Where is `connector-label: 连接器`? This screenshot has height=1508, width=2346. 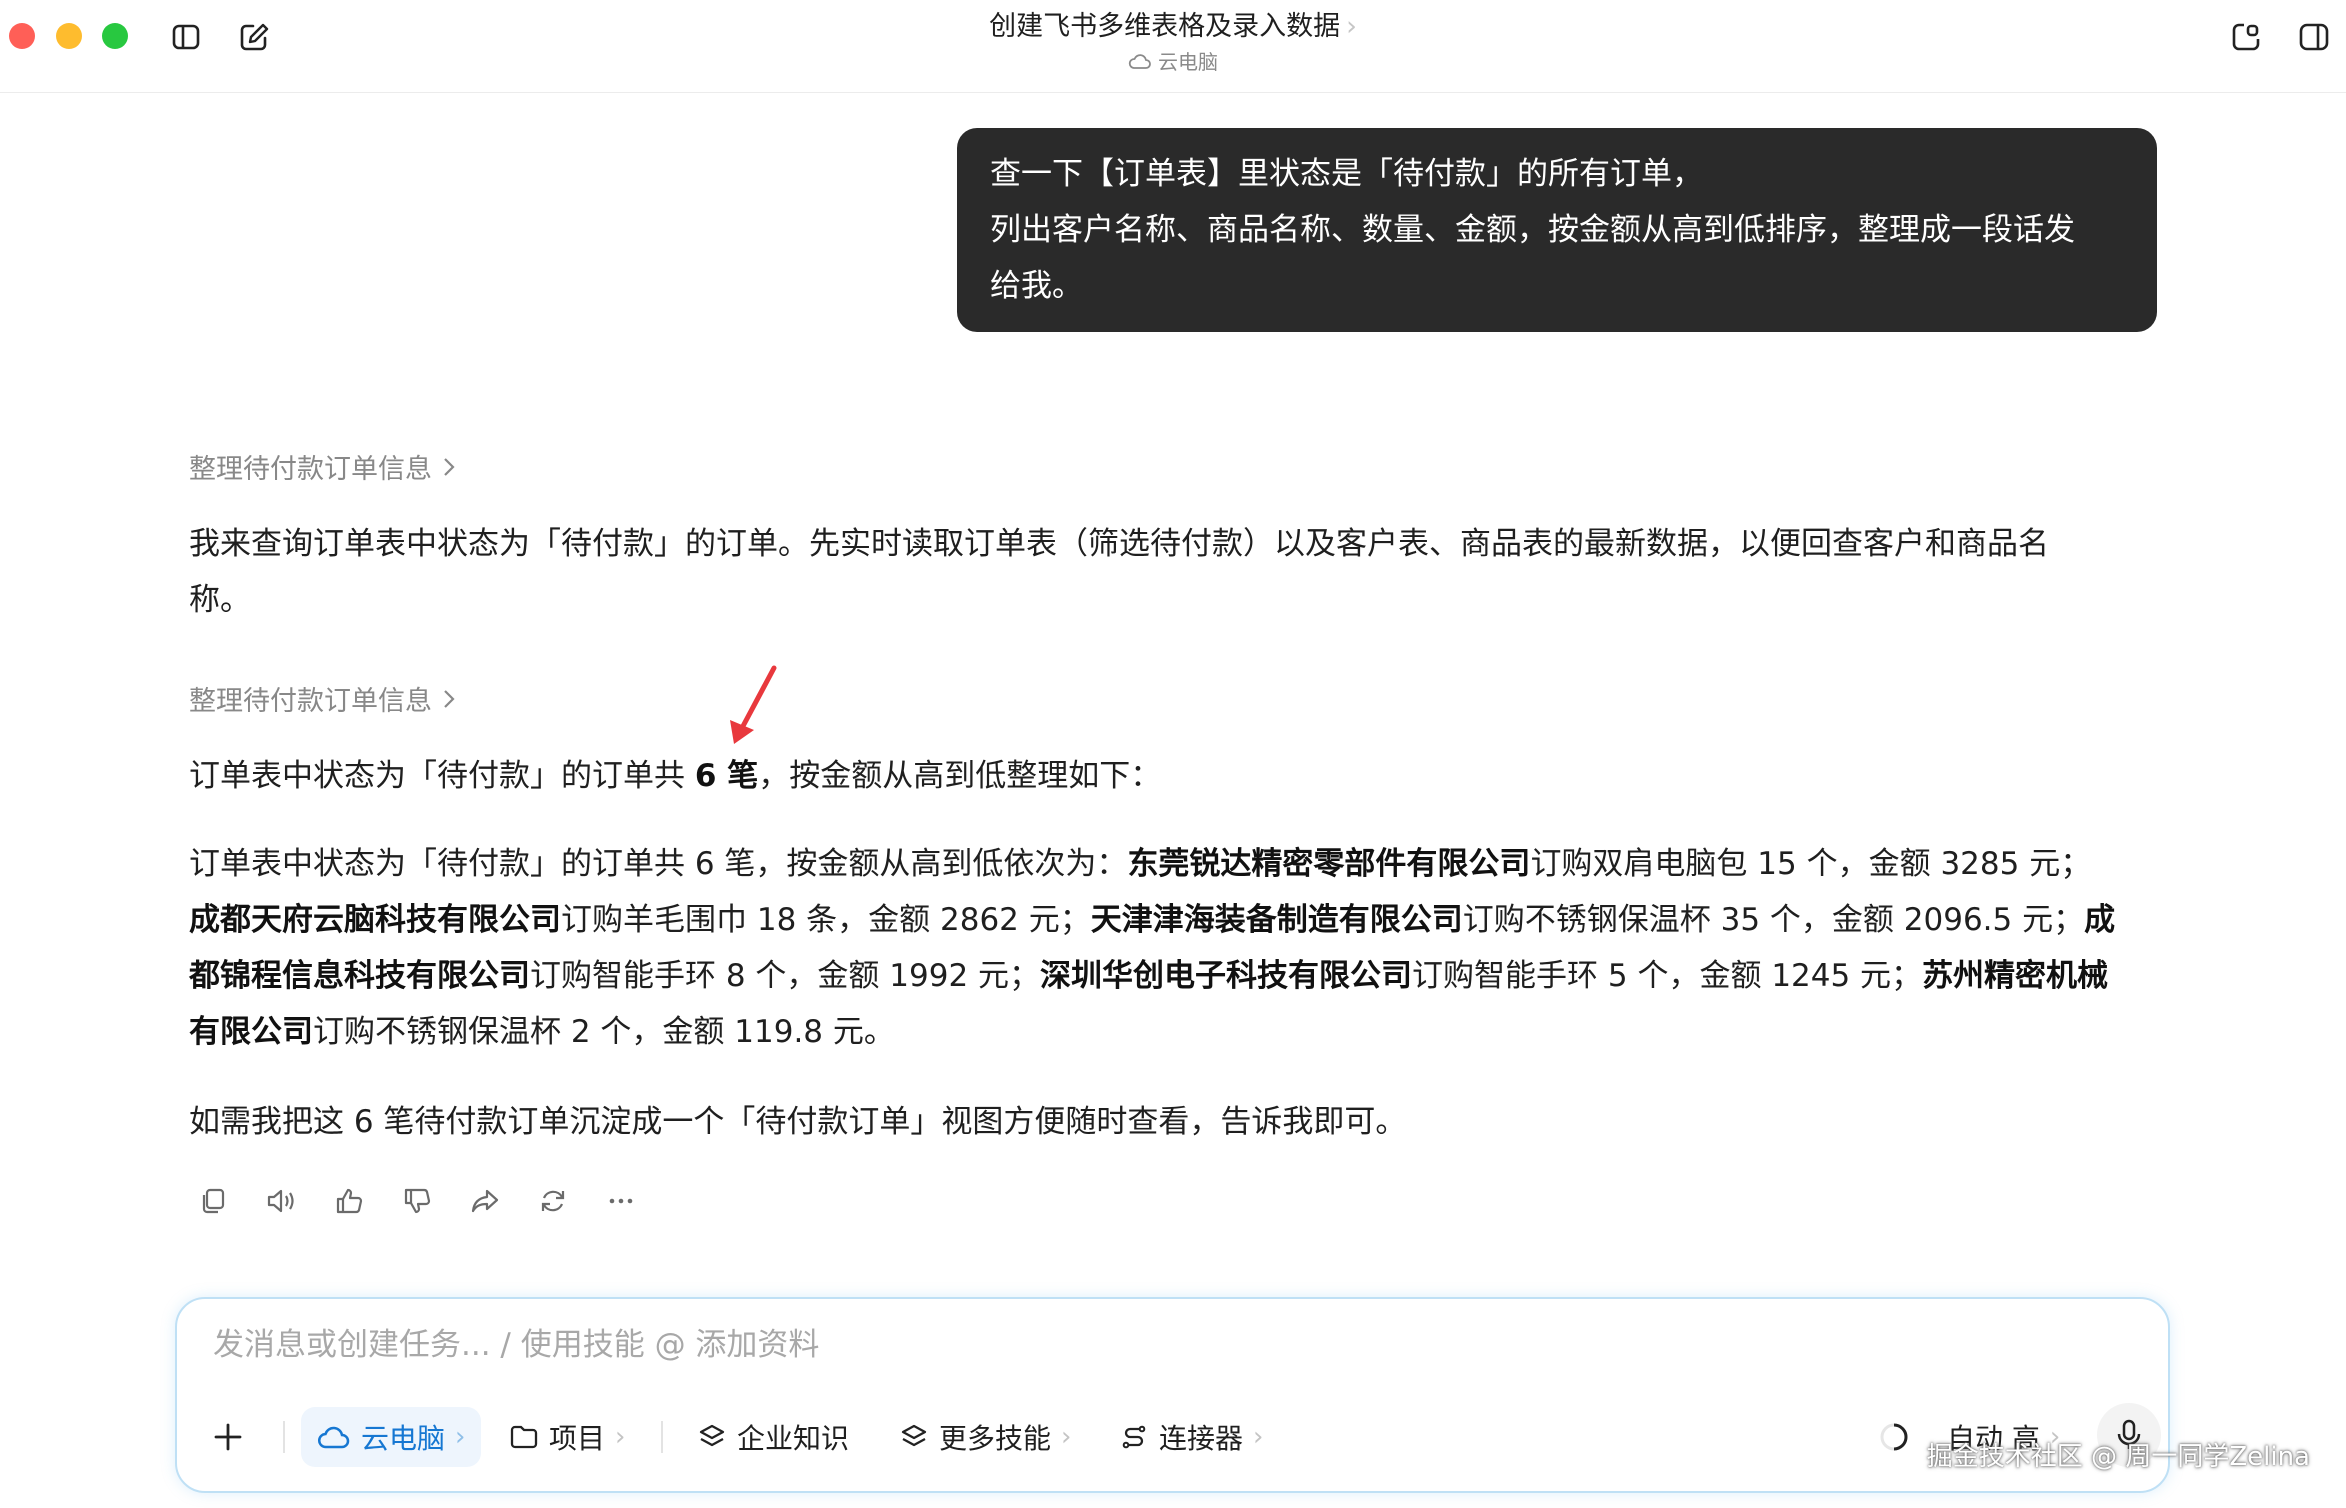 connector-label: 连接器 is located at coordinates (1201, 1438).